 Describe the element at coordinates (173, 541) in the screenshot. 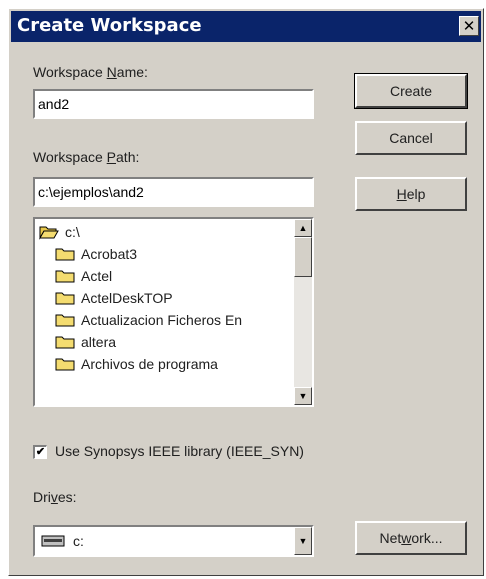

I see `drives-select: c: ▼` at that location.